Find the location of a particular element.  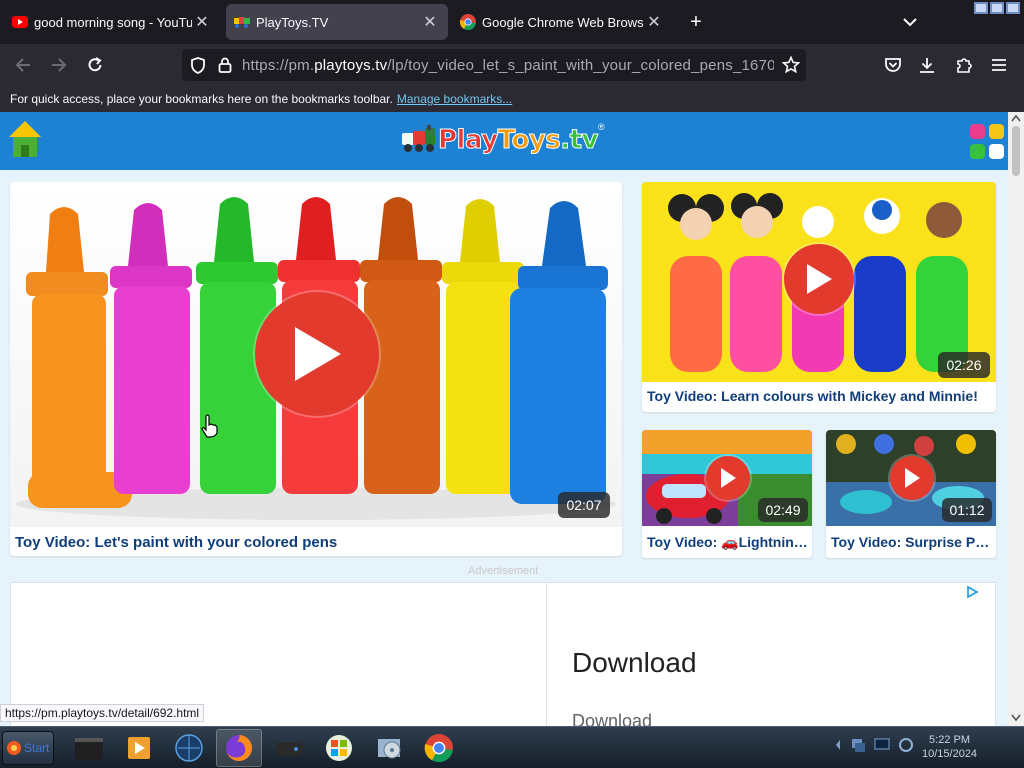

video-duration: 02:26 is located at coordinates (964, 365).